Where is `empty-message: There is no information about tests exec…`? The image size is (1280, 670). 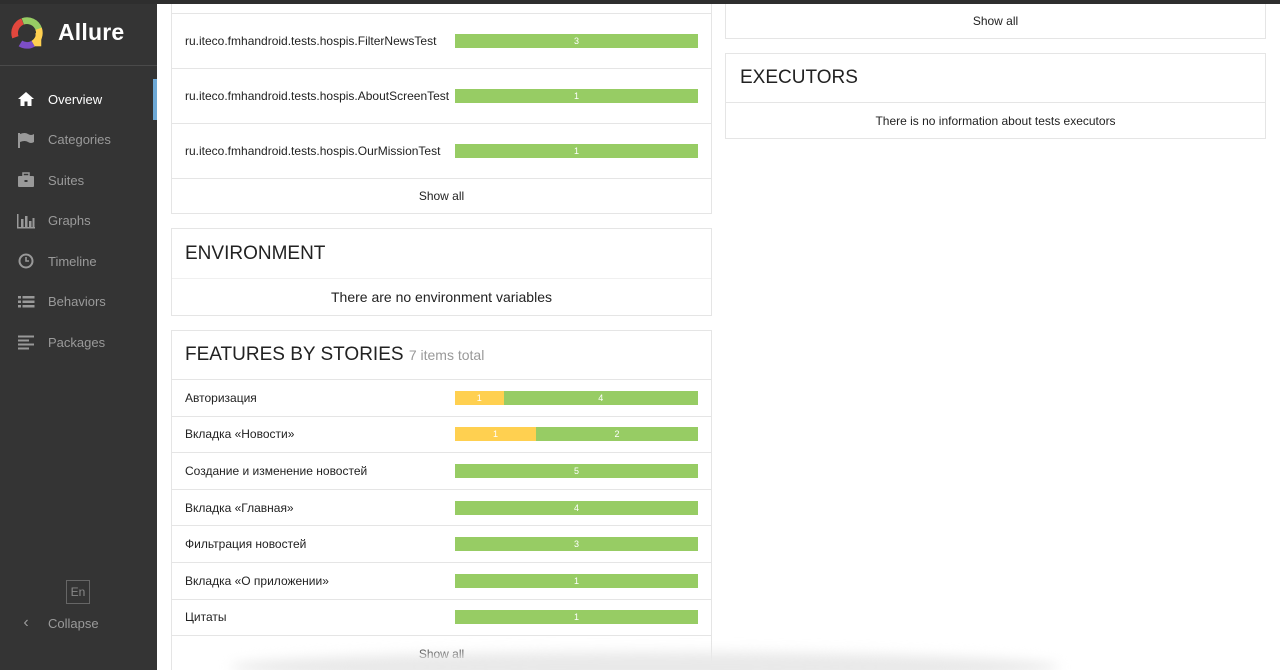 empty-message: There is no information about tests exec… is located at coordinates (995, 121).